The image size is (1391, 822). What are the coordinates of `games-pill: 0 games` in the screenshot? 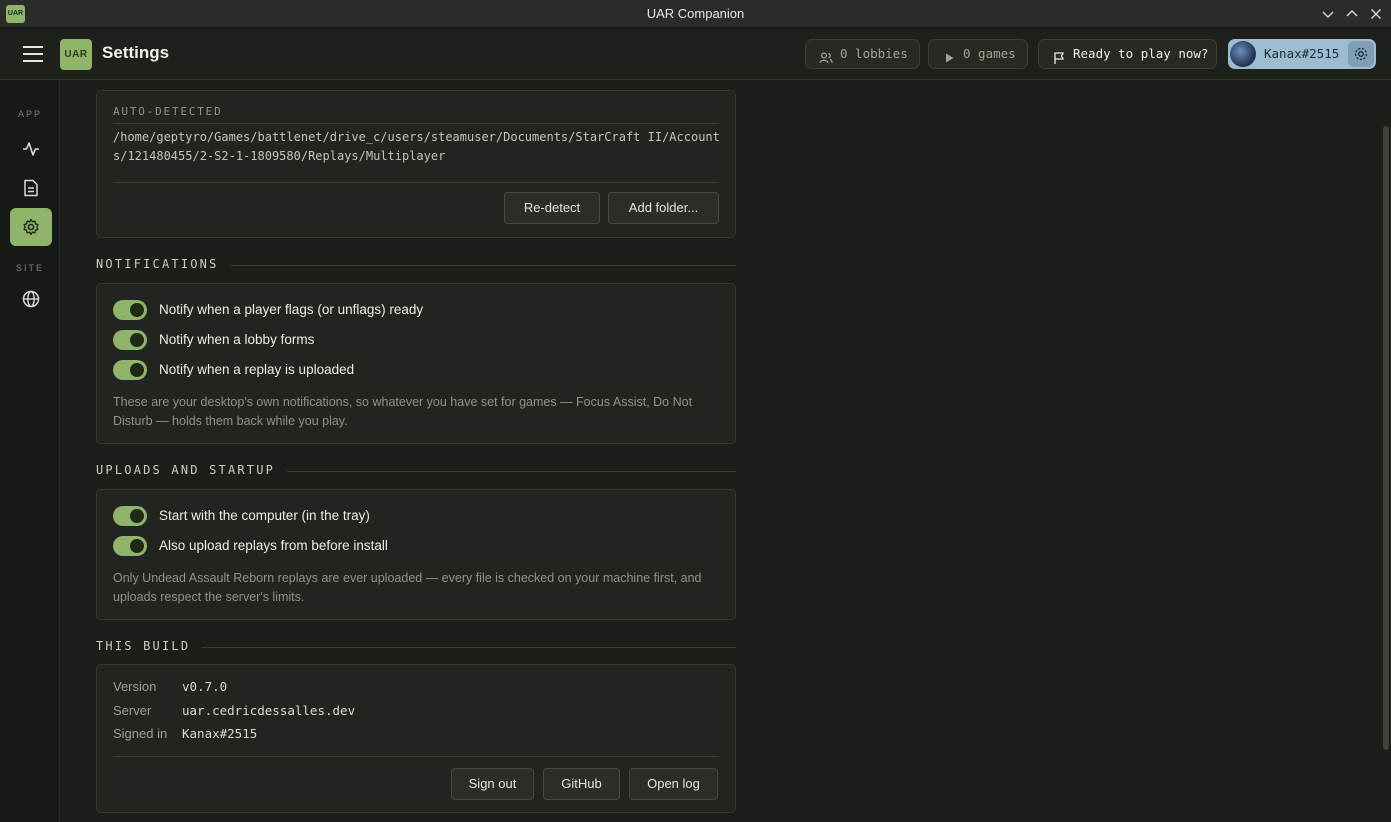 It's located at (978, 54).